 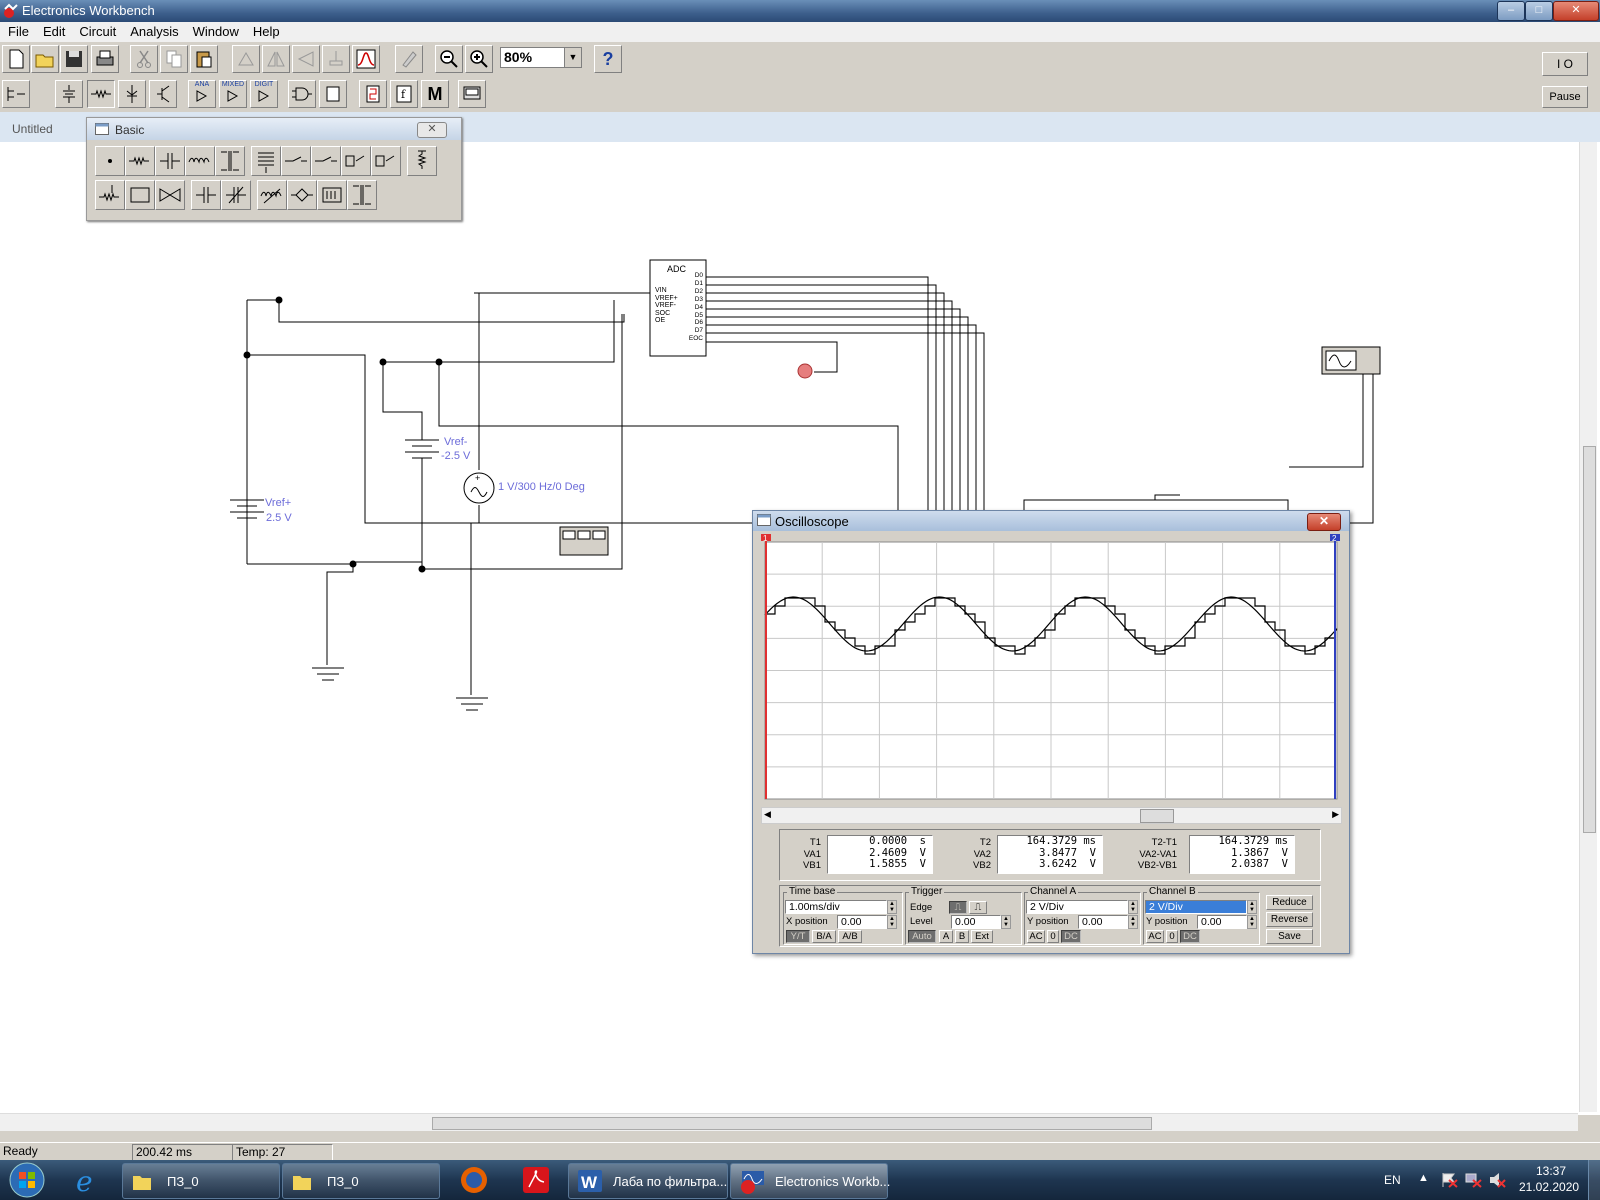 I want to click on component-properties-button, so click(x=336, y=59).